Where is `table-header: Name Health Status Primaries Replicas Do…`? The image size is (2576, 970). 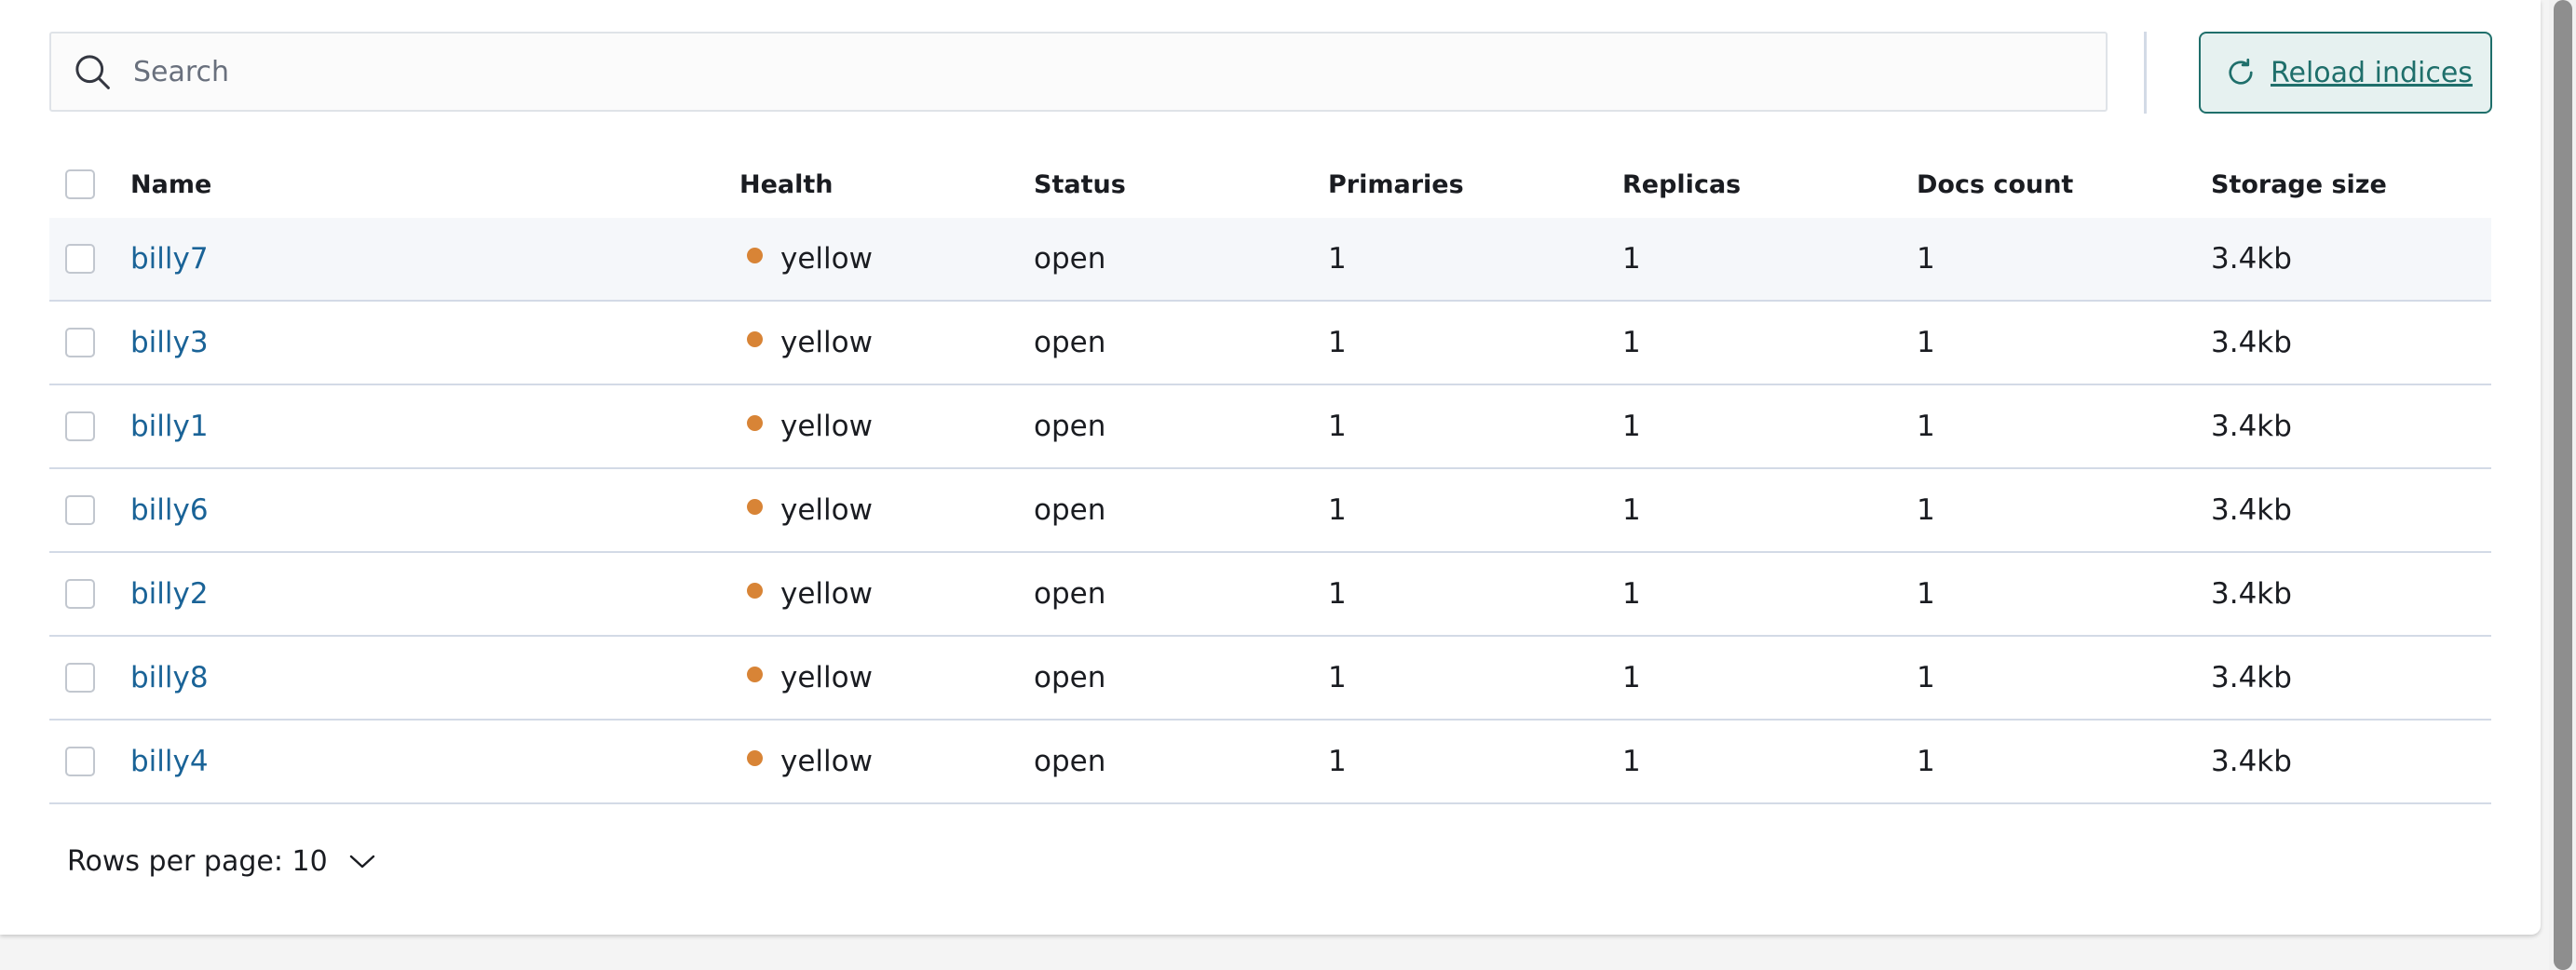
table-header: Name Health Status Primaries Replicas Do… is located at coordinates (1270, 185).